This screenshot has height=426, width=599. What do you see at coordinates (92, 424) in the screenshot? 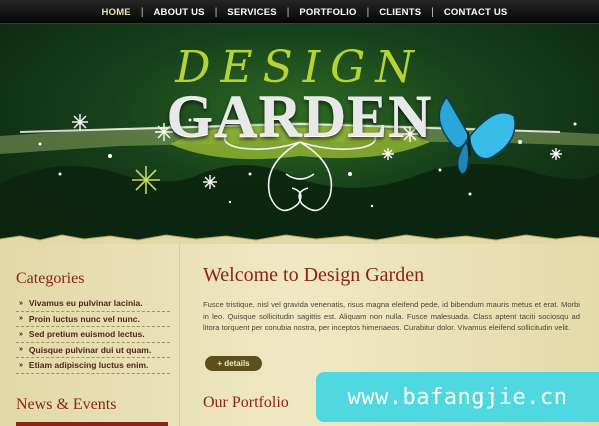
I see `news-divider-bar` at bounding box center [92, 424].